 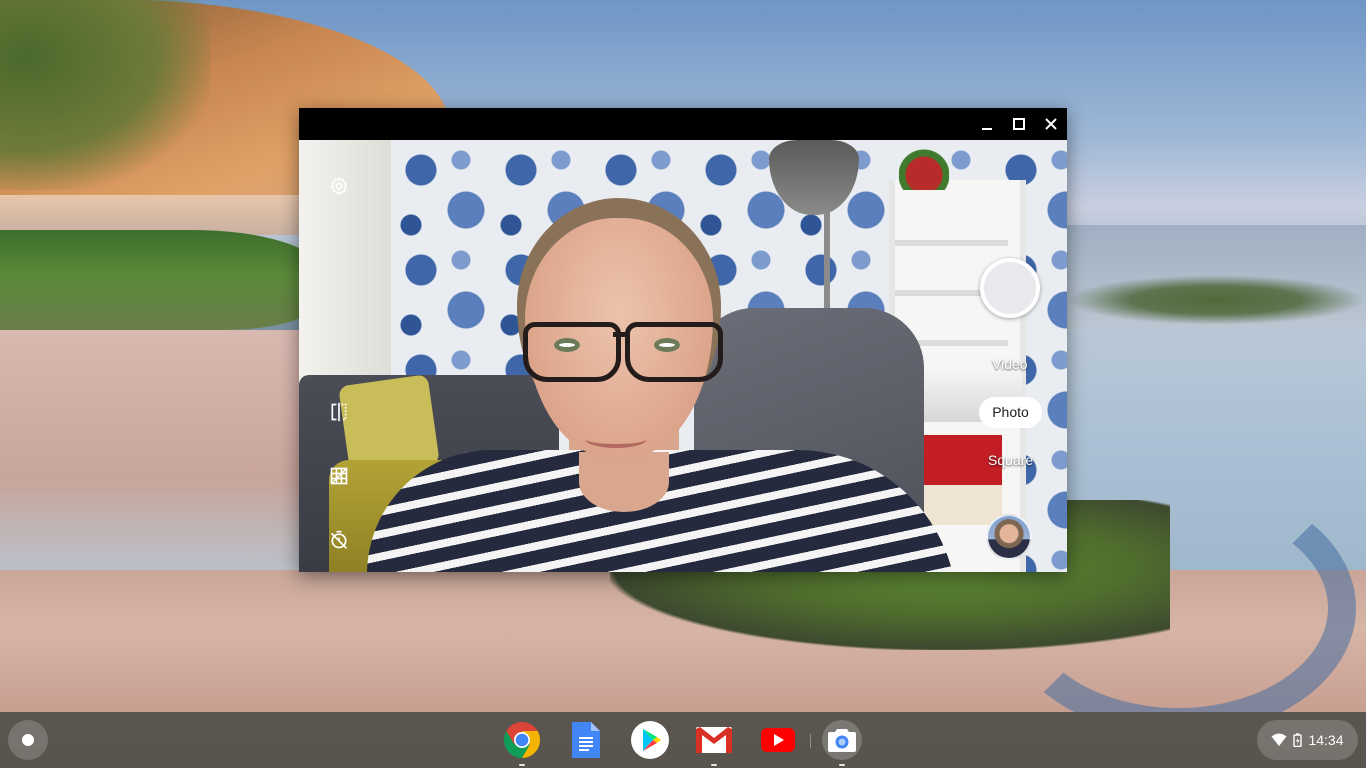 What do you see at coordinates (810, 741) in the screenshot?
I see `shelf-divider` at bounding box center [810, 741].